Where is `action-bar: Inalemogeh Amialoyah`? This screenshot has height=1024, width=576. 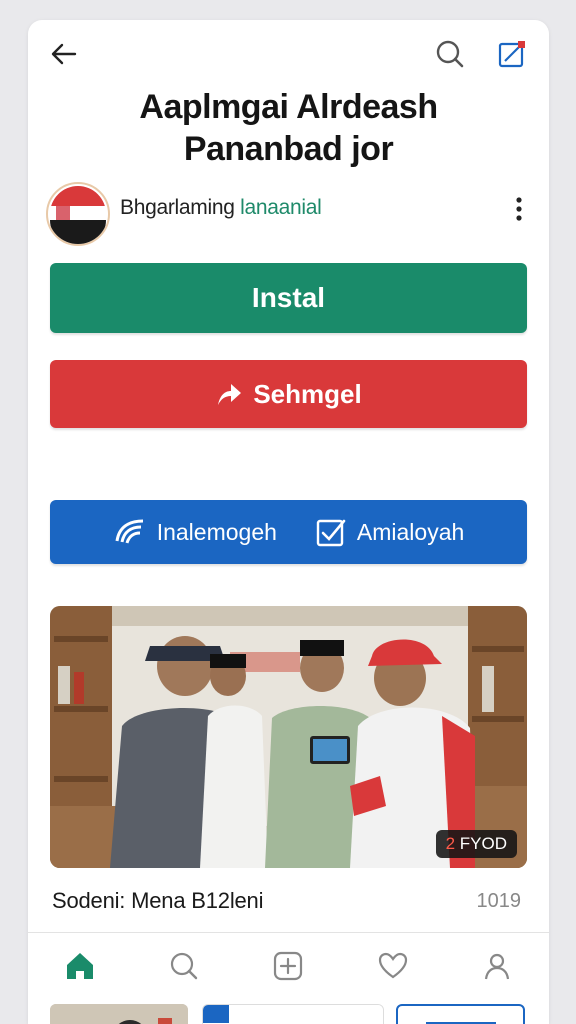
action-bar: Inalemogeh Amialoyah is located at coordinates (288, 532).